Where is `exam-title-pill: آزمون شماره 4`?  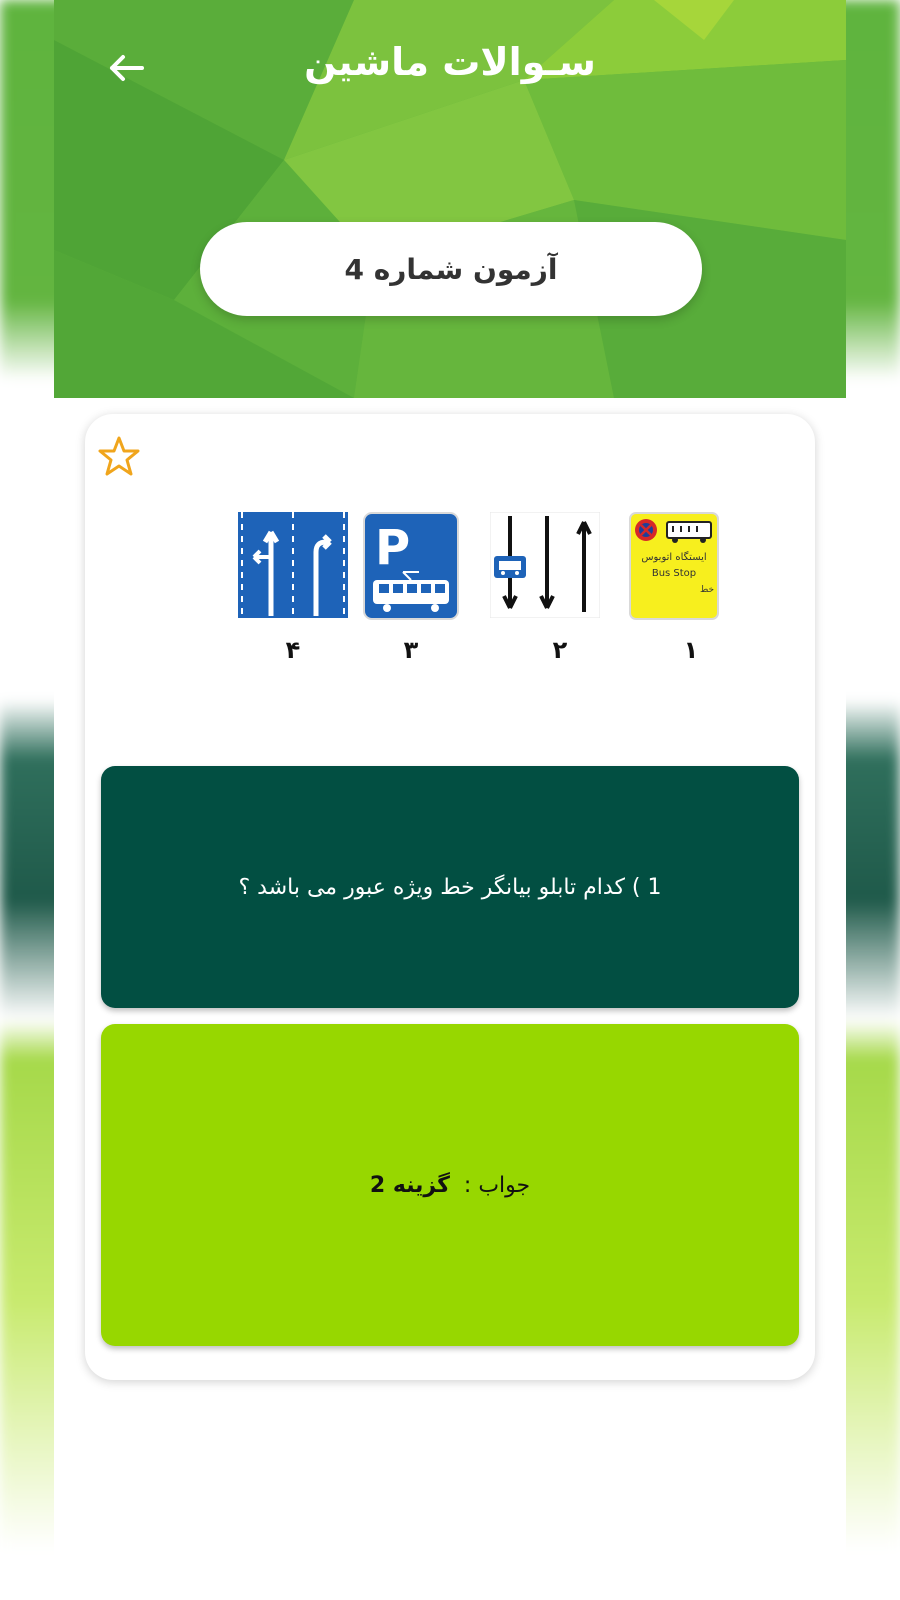
exam-title-pill: آزمون شماره 4 is located at coordinates (451, 269).